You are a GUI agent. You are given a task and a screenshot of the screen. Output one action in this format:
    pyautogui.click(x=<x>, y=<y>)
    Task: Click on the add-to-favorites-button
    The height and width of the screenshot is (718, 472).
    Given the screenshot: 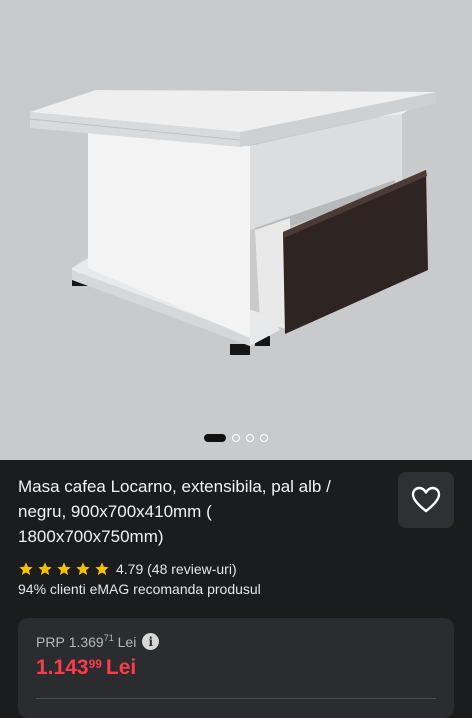 What is the action you would take?
    pyautogui.click(x=426, y=500)
    